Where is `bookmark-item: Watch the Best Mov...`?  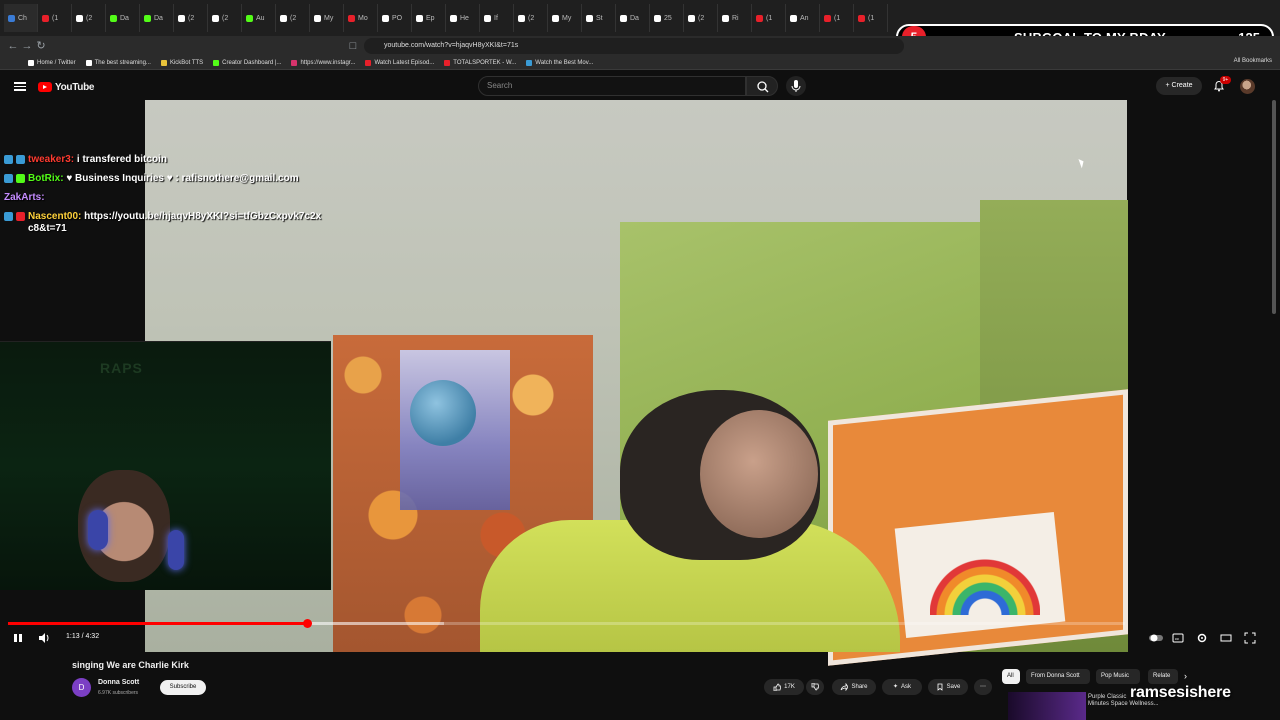 bookmark-item: Watch the Best Mov... is located at coordinates (559, 62).